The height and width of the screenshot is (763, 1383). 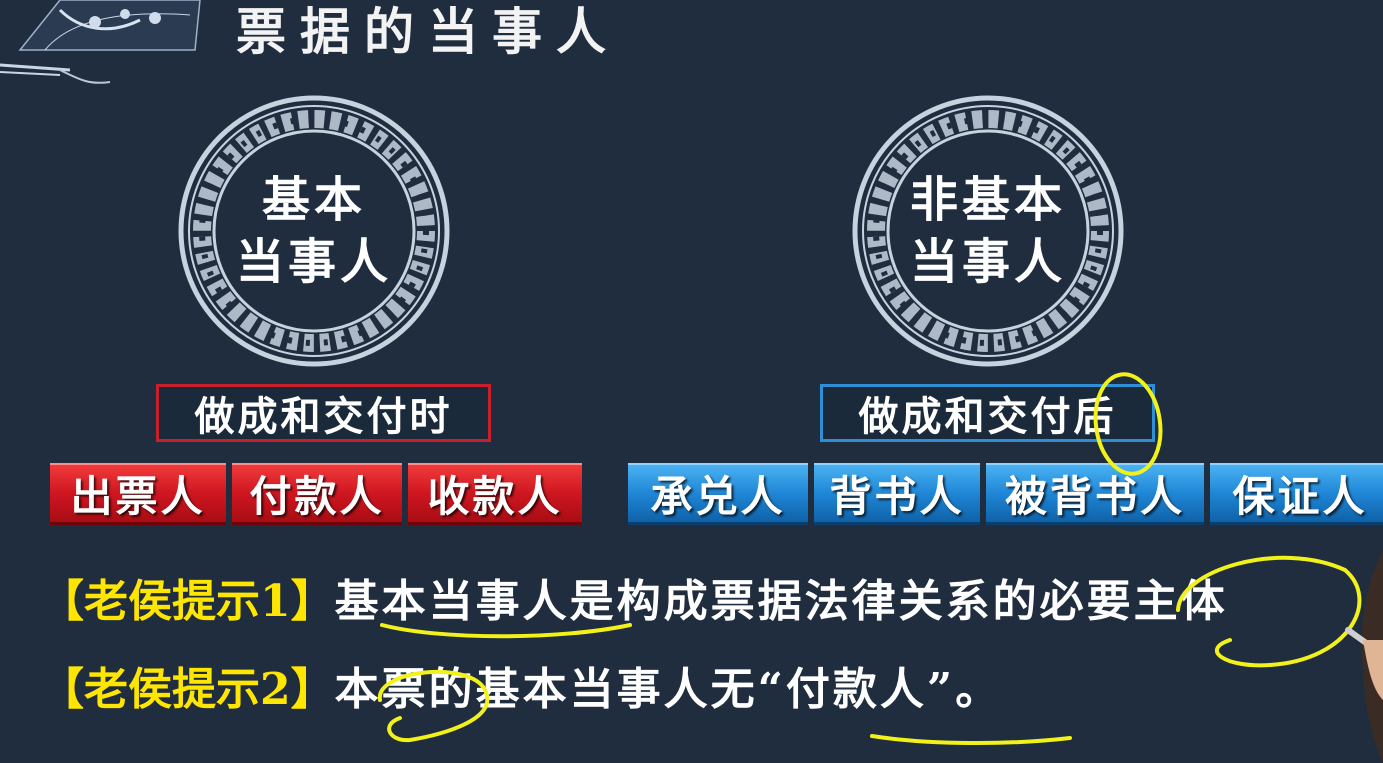 I want to click on basic-parties-row: 出票人 付款人 收款人, so click(x=316, y=494).